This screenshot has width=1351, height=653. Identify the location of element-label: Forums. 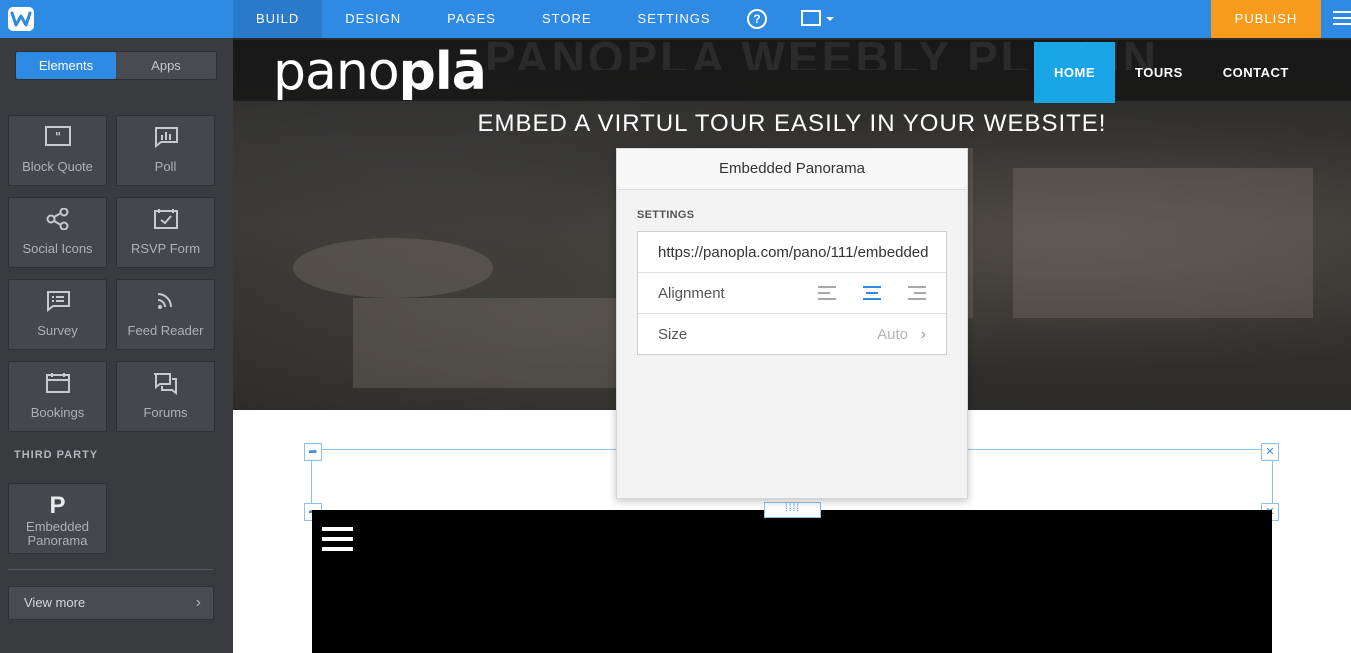
(165, 412).